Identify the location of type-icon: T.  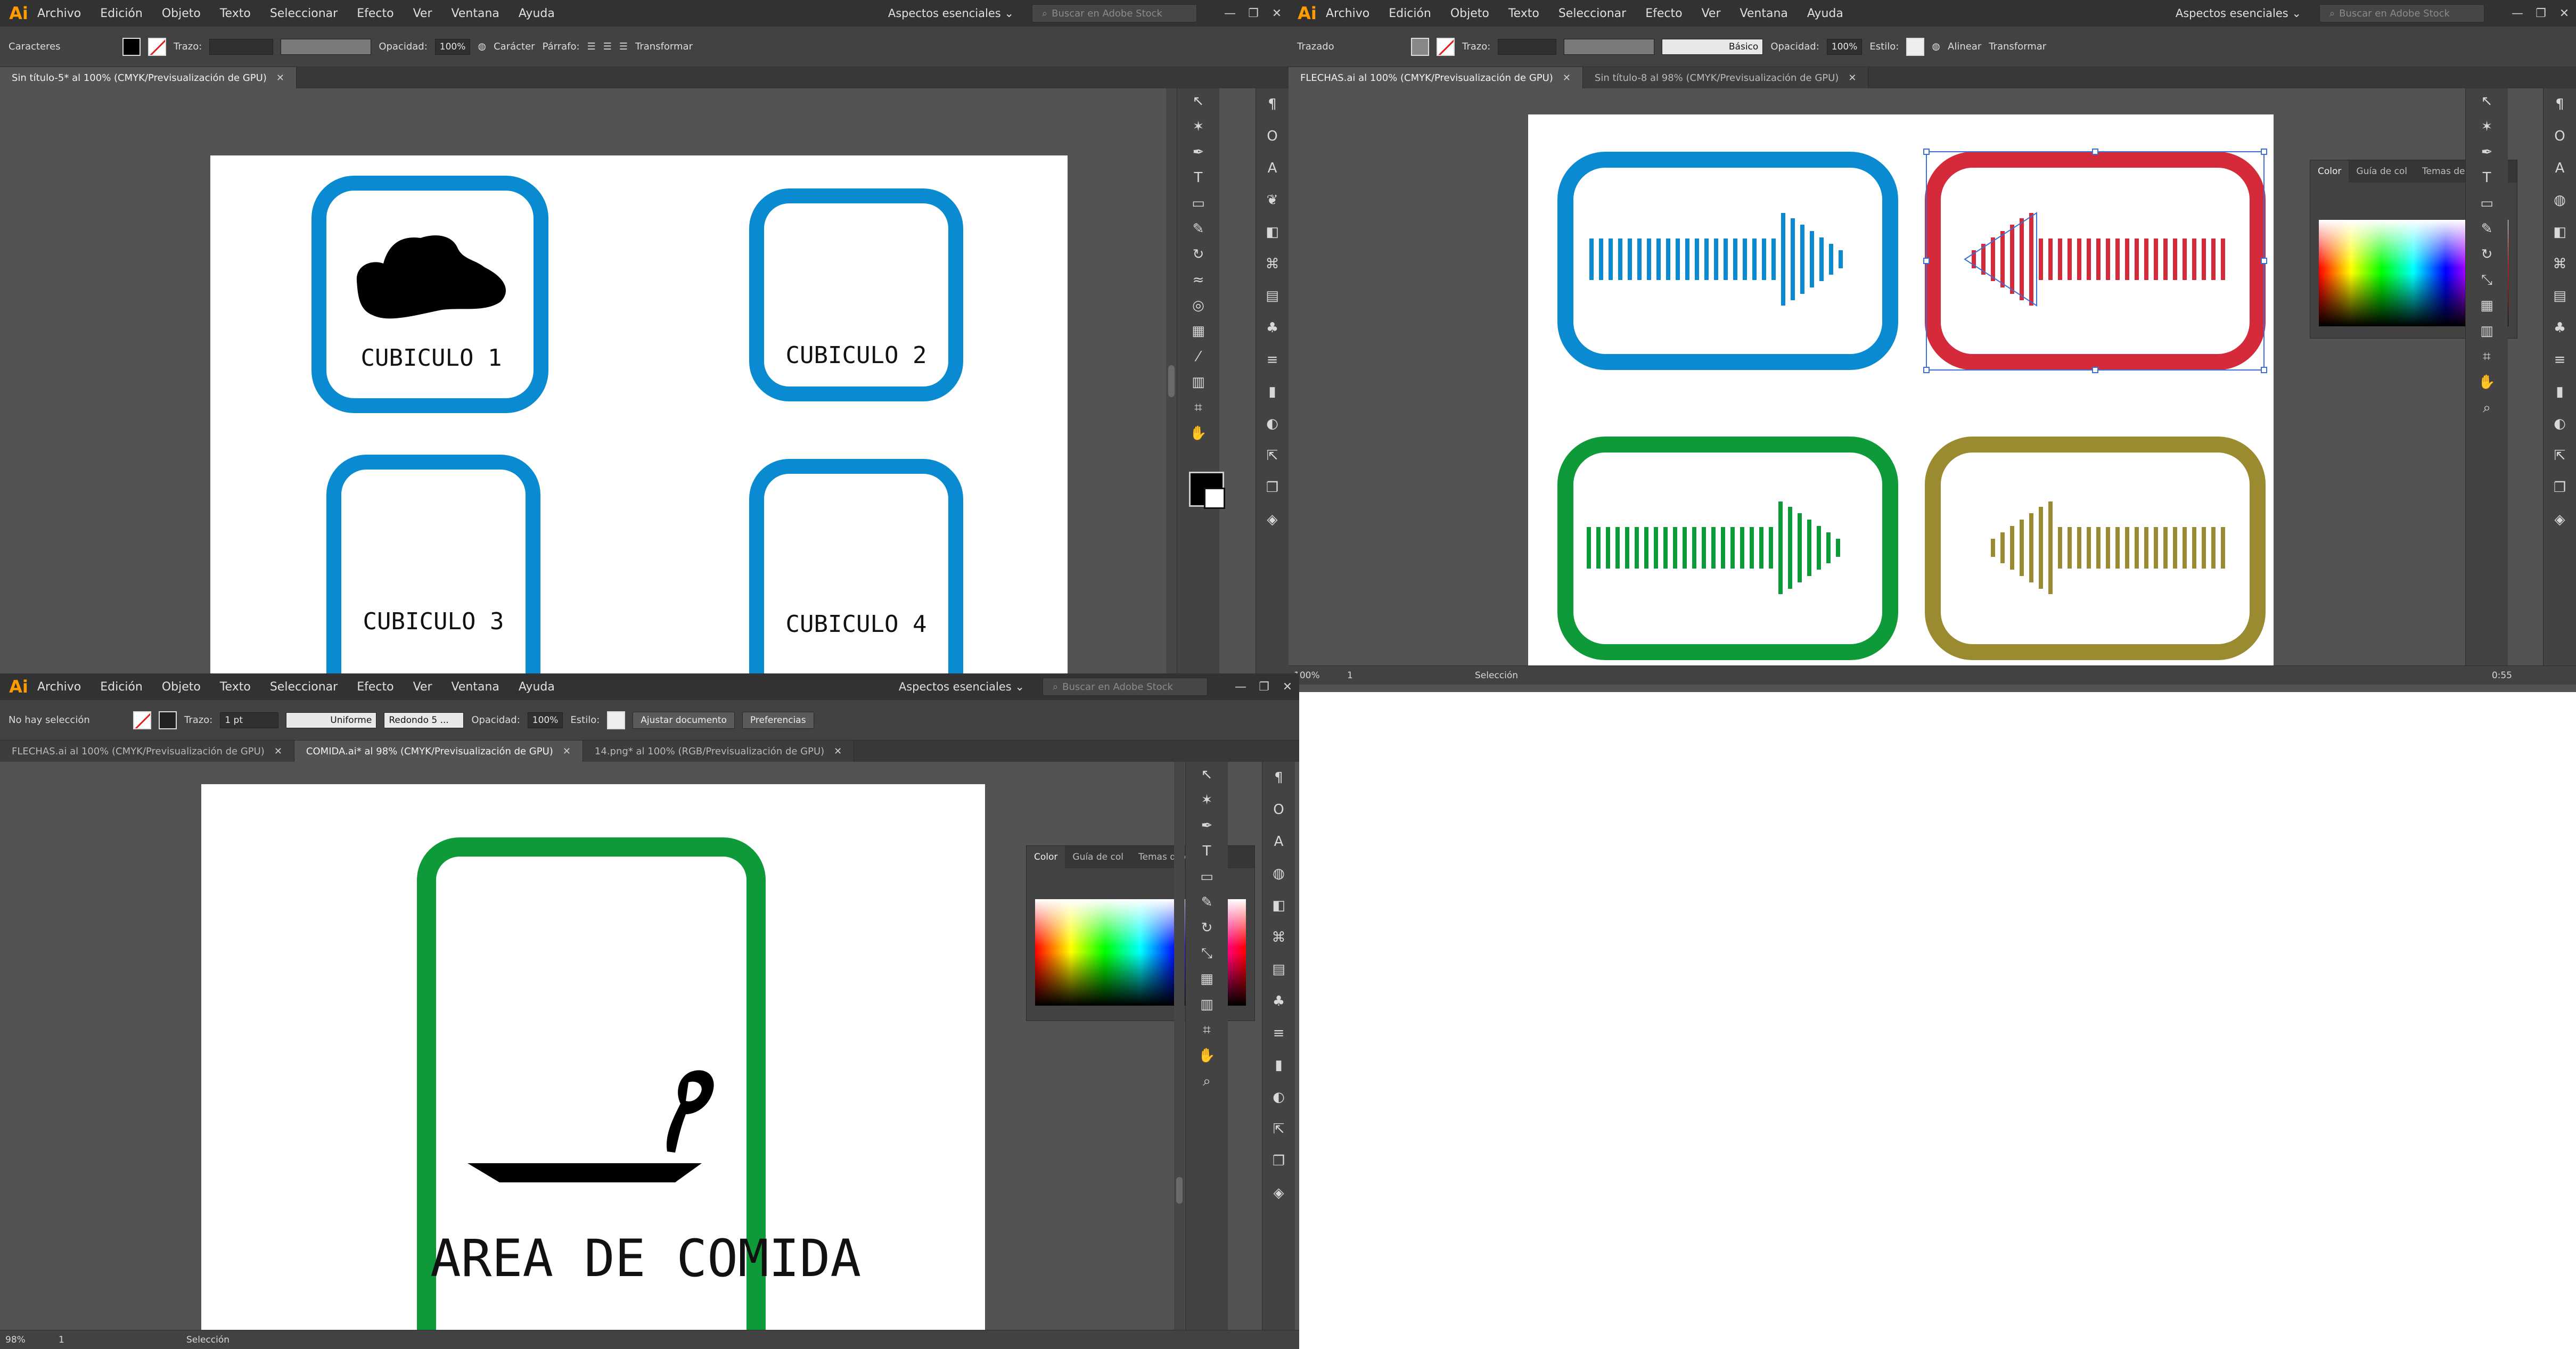
(1198, 178).